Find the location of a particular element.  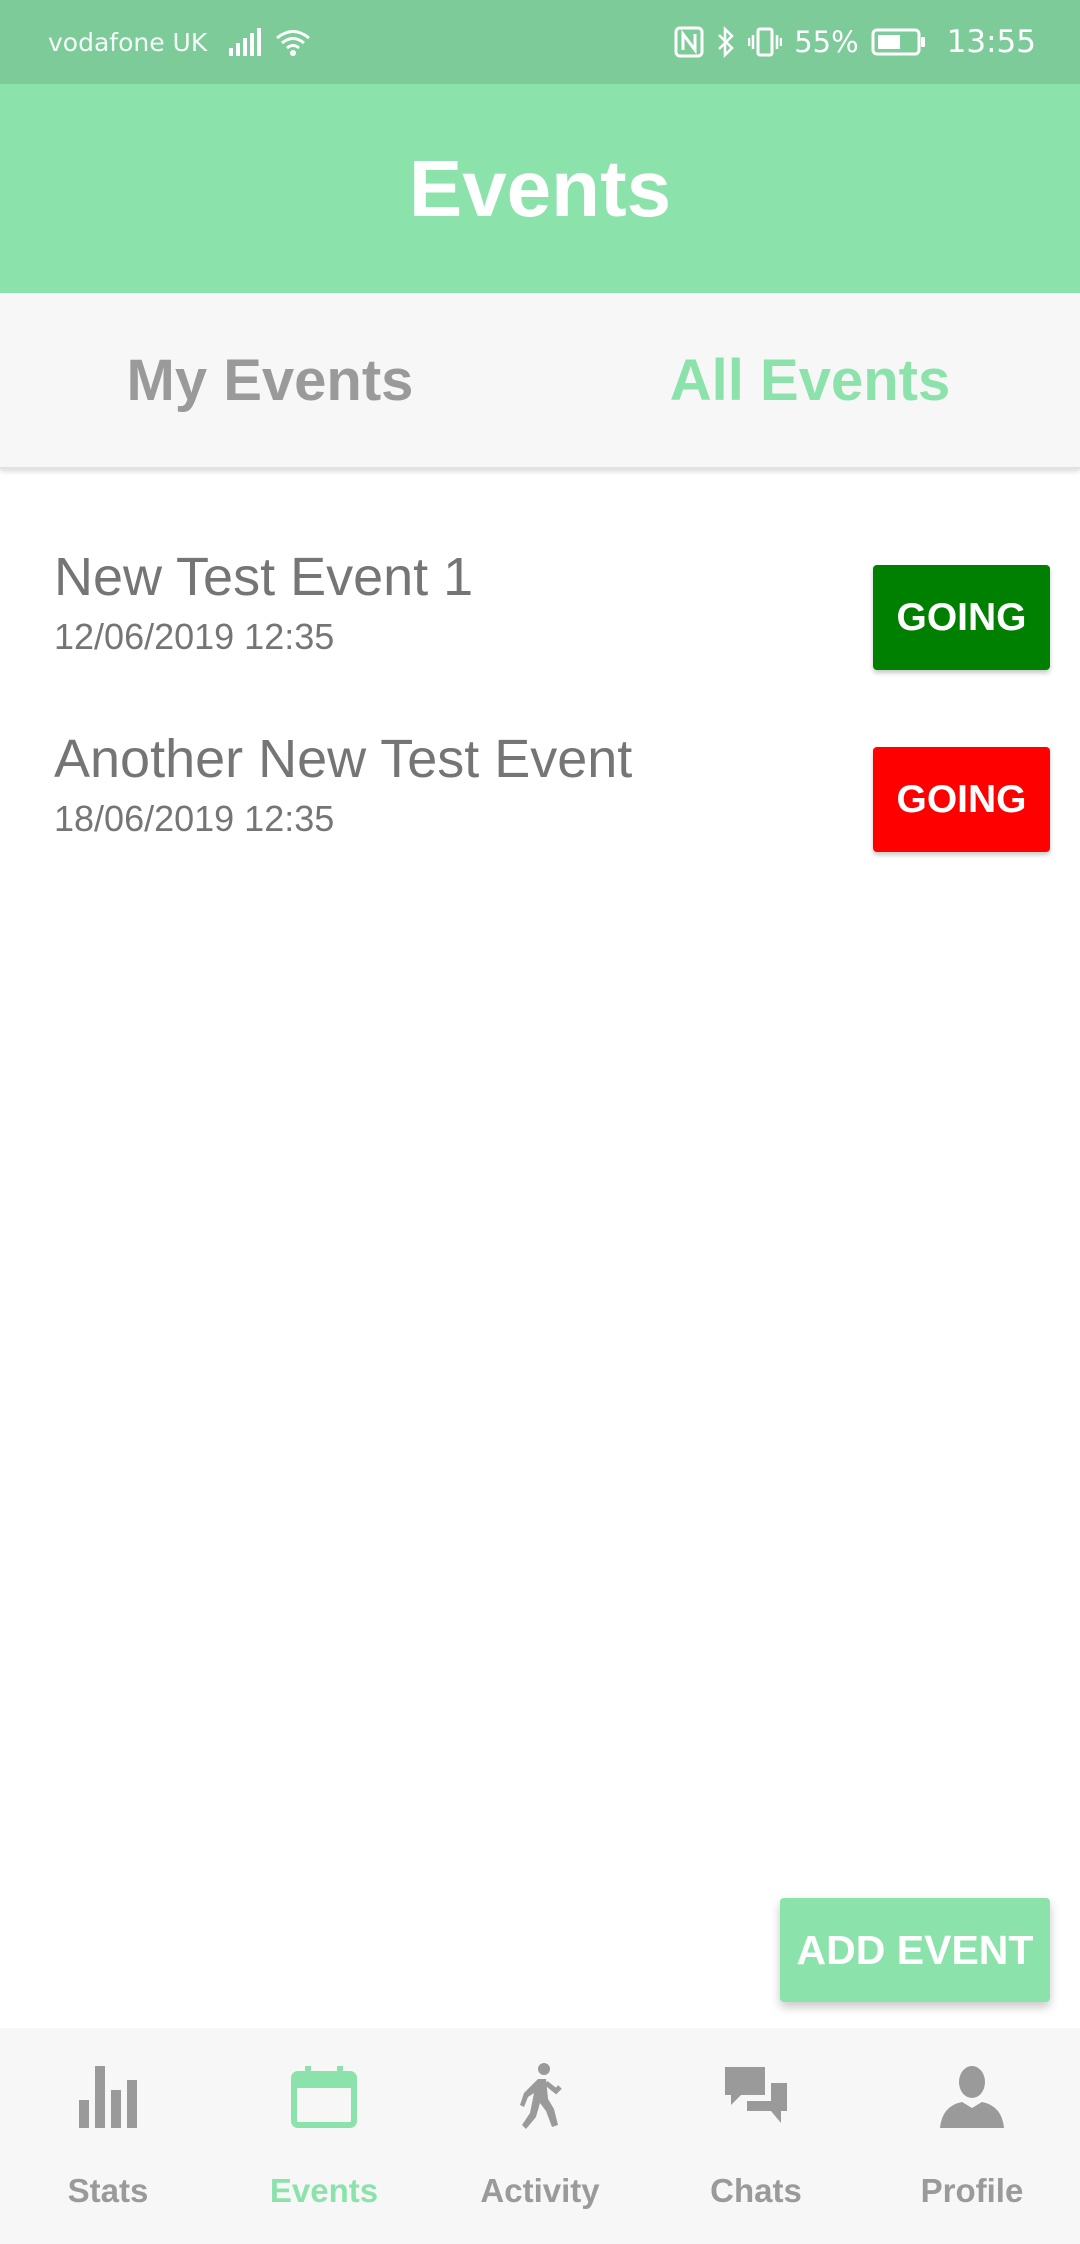

bottom-nav: Stats Events Activity Chats Profile is located at coordinates (540, 2136).